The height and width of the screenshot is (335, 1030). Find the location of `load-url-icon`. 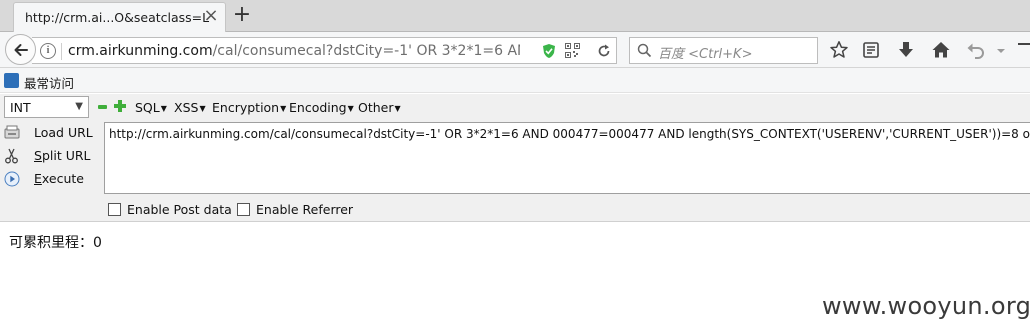

load-url-icon is located at coordinates (12, 132).